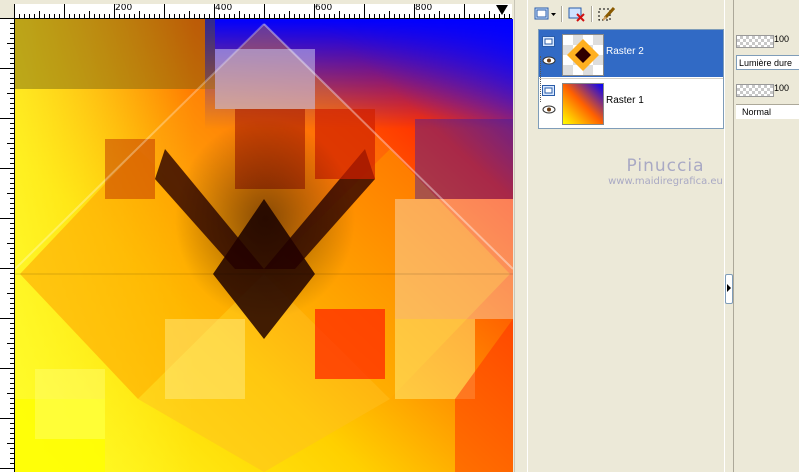  Describe the element at coordinates (729, 236) in the screenshot. I see `palette-splitter` at that location.